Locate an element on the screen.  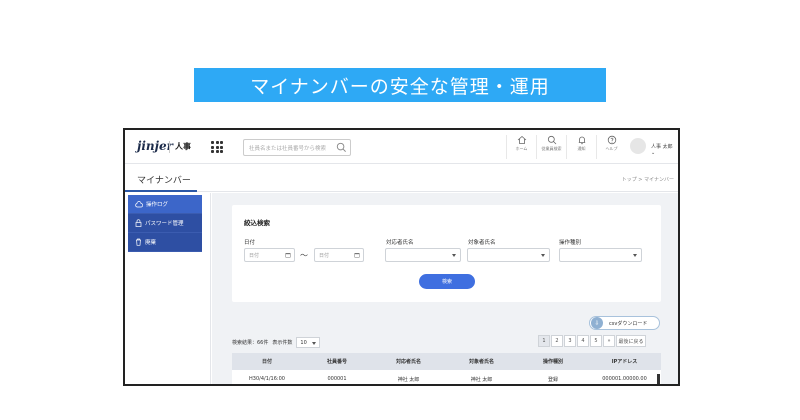
pagination: 1 2 3 4 5 » 最後に戻る is located at coordinates (592, 341).